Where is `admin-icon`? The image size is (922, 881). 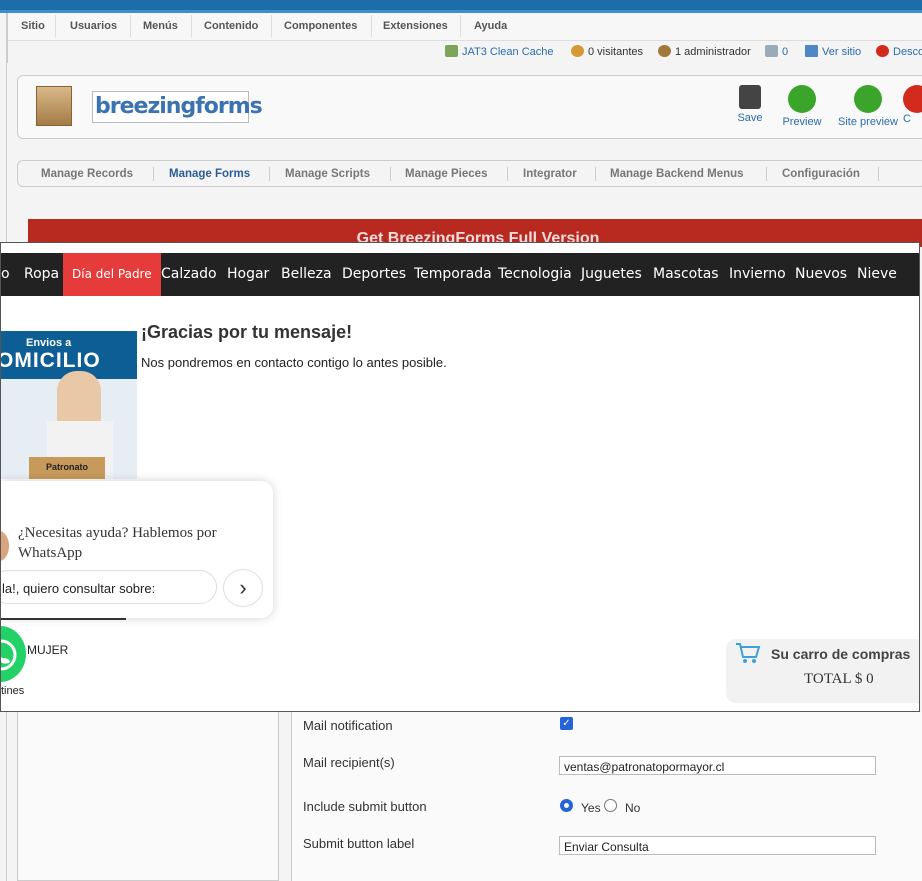
admin-icon is located at coordinates (664, 51).